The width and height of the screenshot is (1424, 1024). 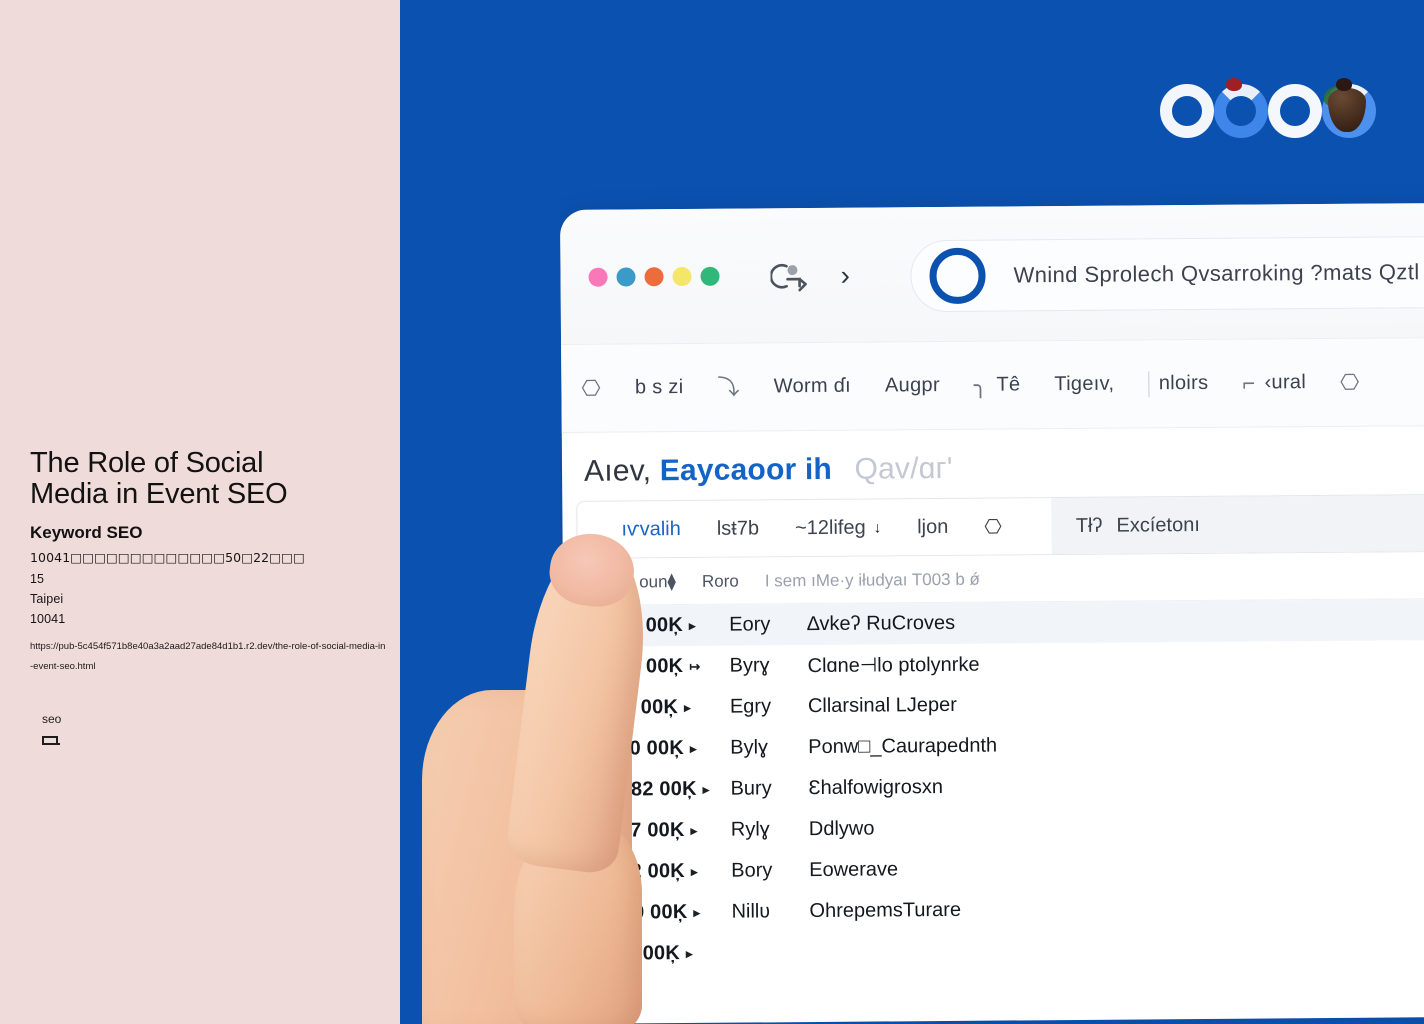 What do you see at coordinates (881, 623) in the screenshot?
I see `row-label: ∆vkeʔ RuCroves` at bounding box center [881, 623].